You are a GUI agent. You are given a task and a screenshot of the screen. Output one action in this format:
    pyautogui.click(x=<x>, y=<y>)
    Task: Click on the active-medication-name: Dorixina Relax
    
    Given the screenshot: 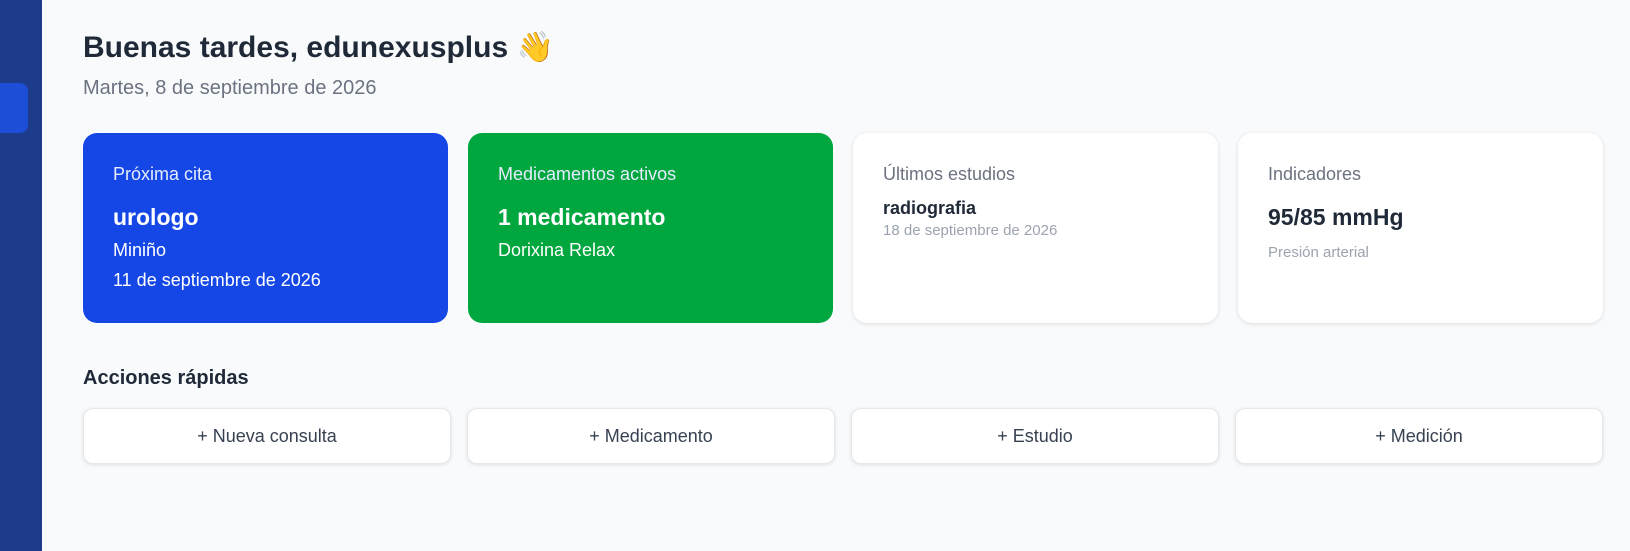 What is the action you would take?
    pyautogui.click(x=557, y=250)
    